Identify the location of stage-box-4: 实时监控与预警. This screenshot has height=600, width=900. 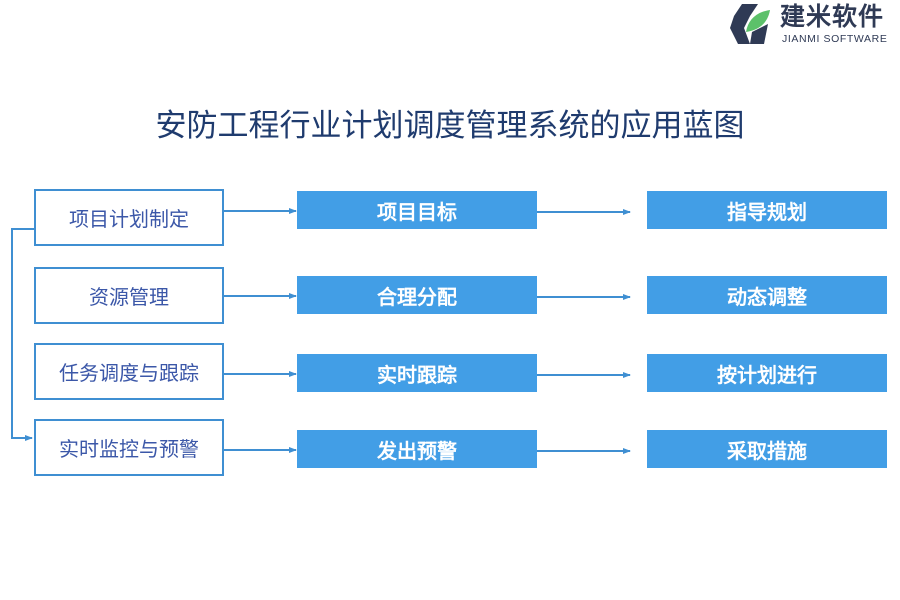
(129, 447).